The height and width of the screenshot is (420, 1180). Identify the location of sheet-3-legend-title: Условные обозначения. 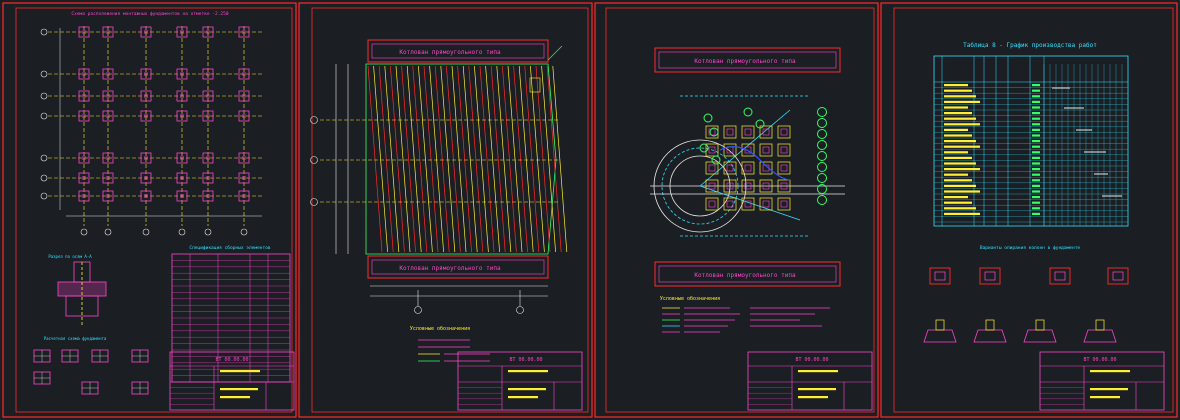
(690, 298).